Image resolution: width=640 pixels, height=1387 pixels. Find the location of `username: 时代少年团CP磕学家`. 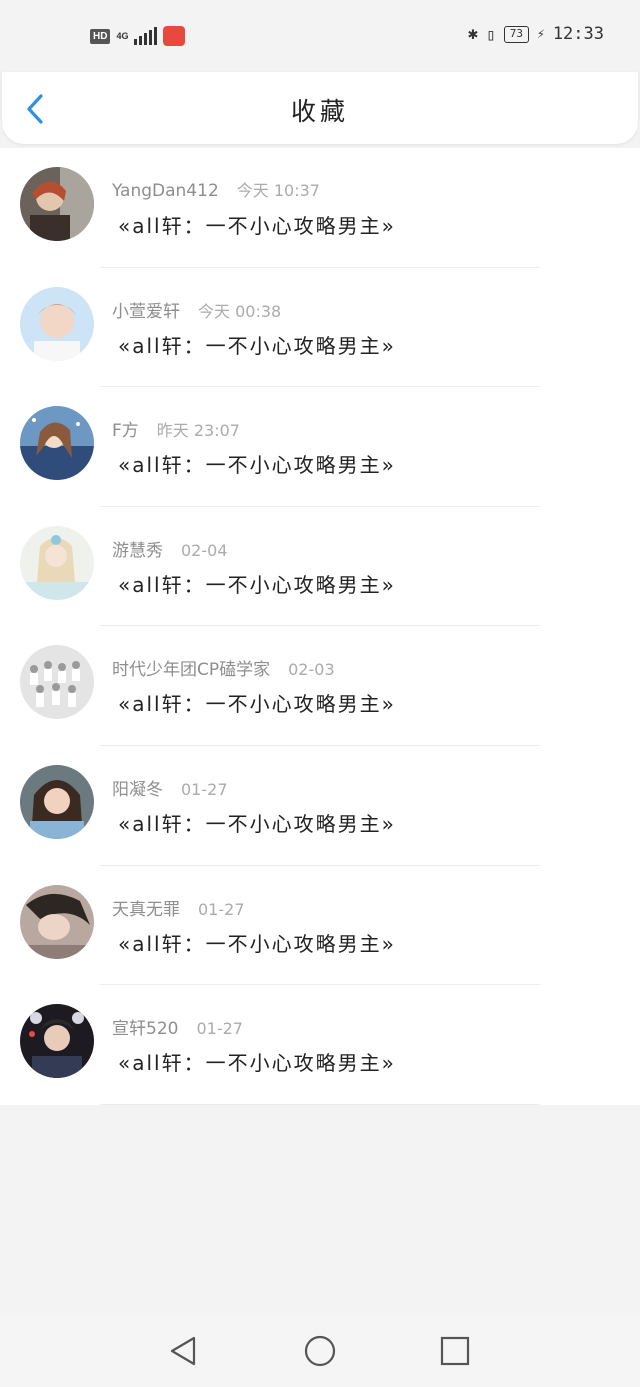

username: 时代少年团CP磕学家 is located at coordinates (191, 670).